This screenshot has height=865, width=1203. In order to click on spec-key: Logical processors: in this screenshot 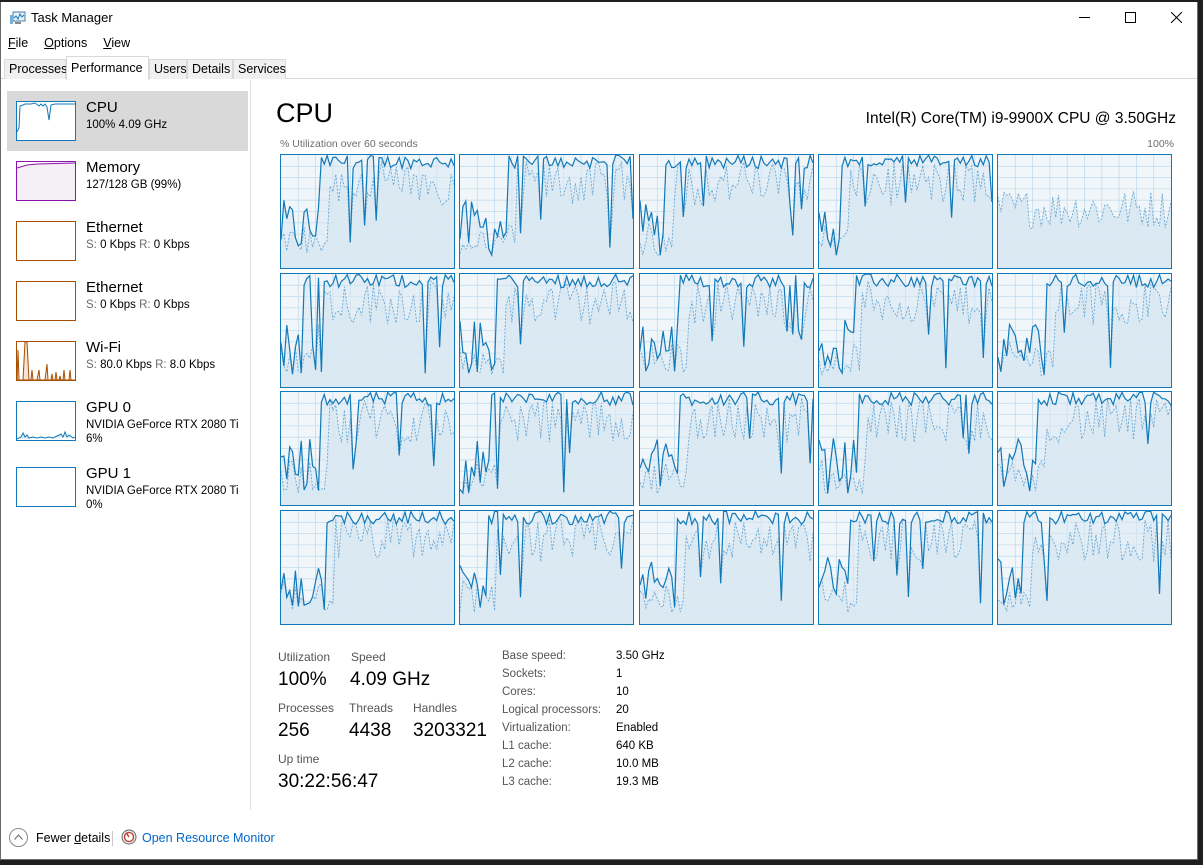, I will do `click(552, 710)`.